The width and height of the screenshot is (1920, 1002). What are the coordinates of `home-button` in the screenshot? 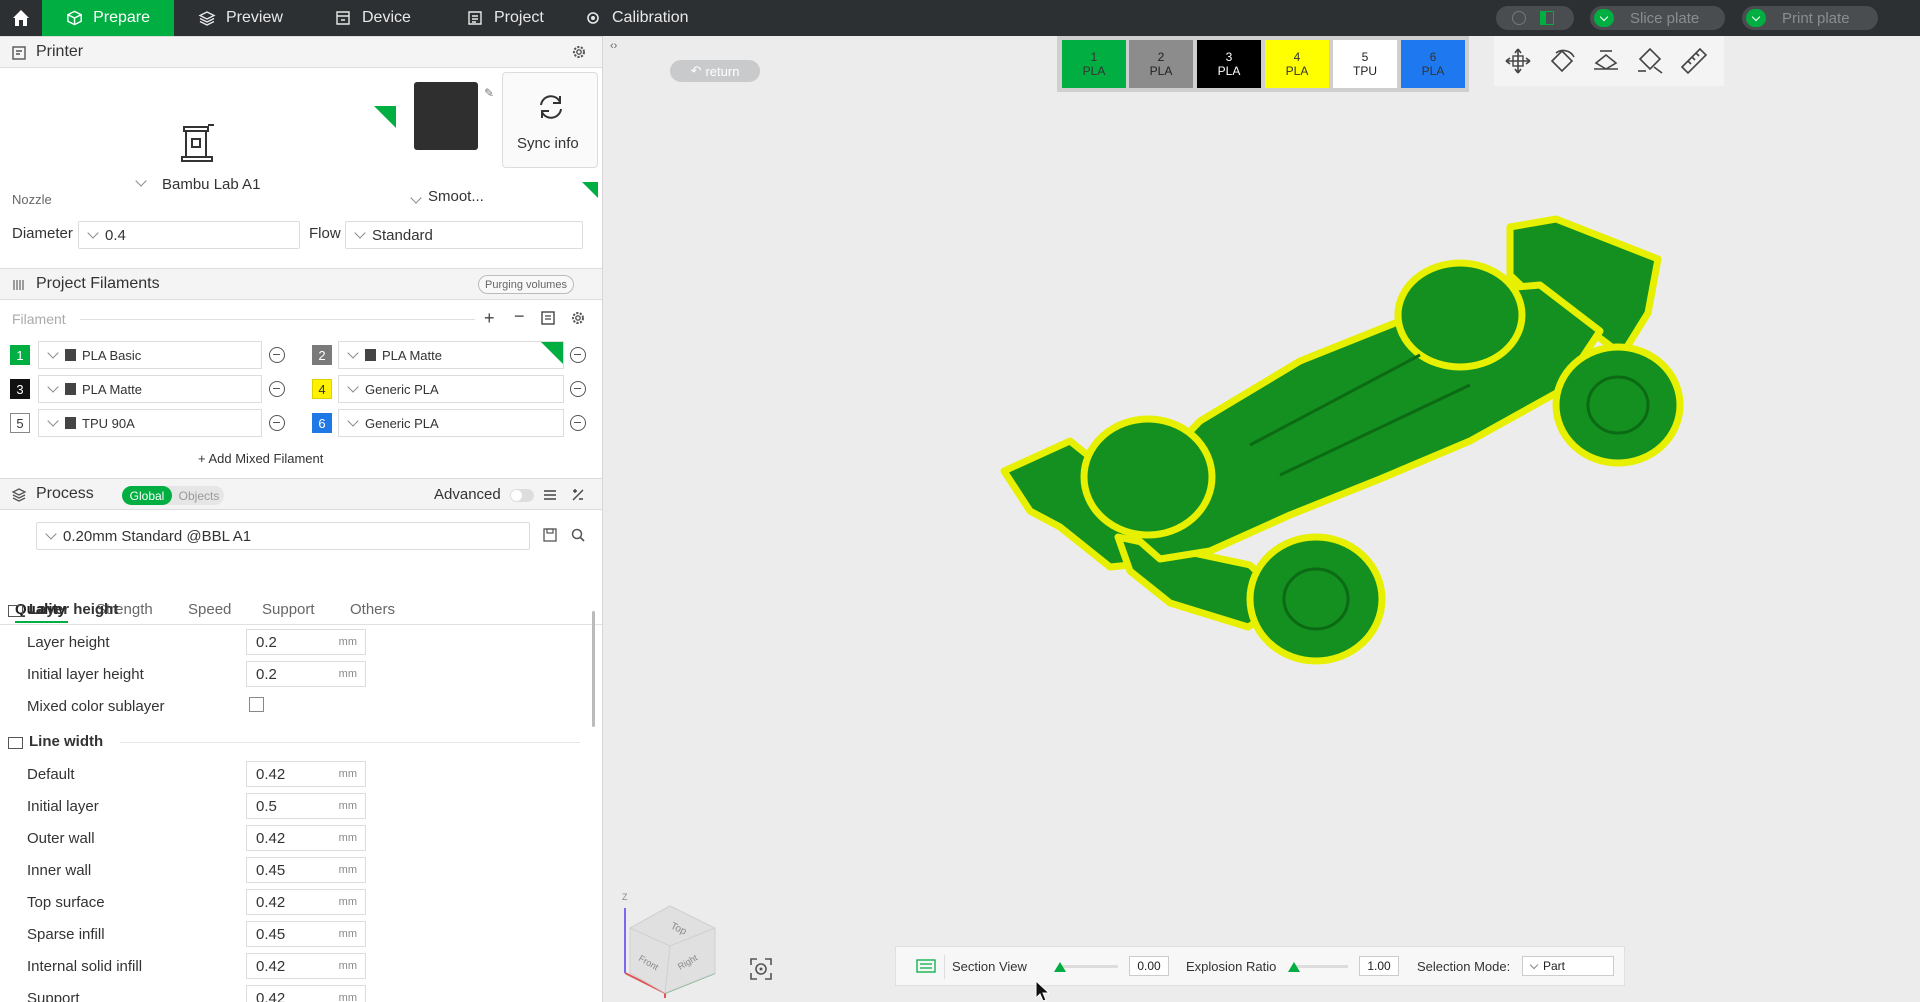 It's located at (21, 18).